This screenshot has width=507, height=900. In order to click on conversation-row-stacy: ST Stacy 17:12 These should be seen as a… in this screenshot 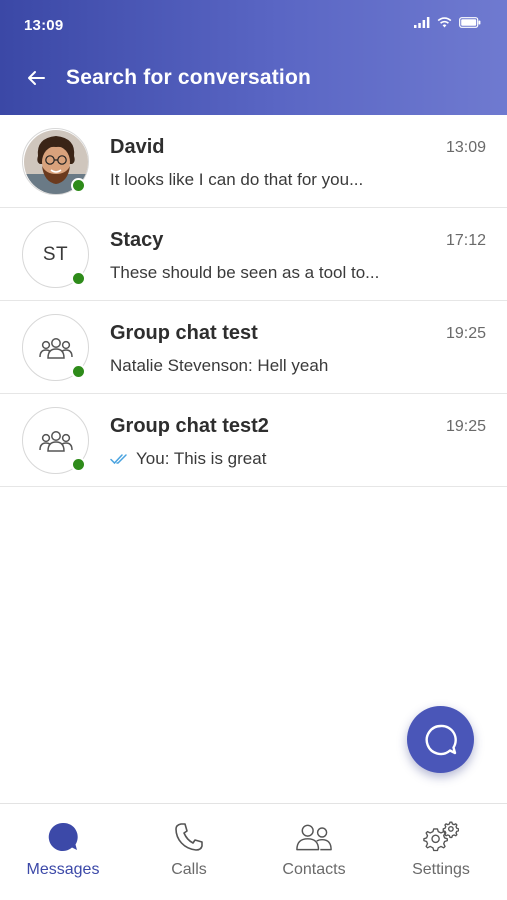, I will do `click(253, 254)`.